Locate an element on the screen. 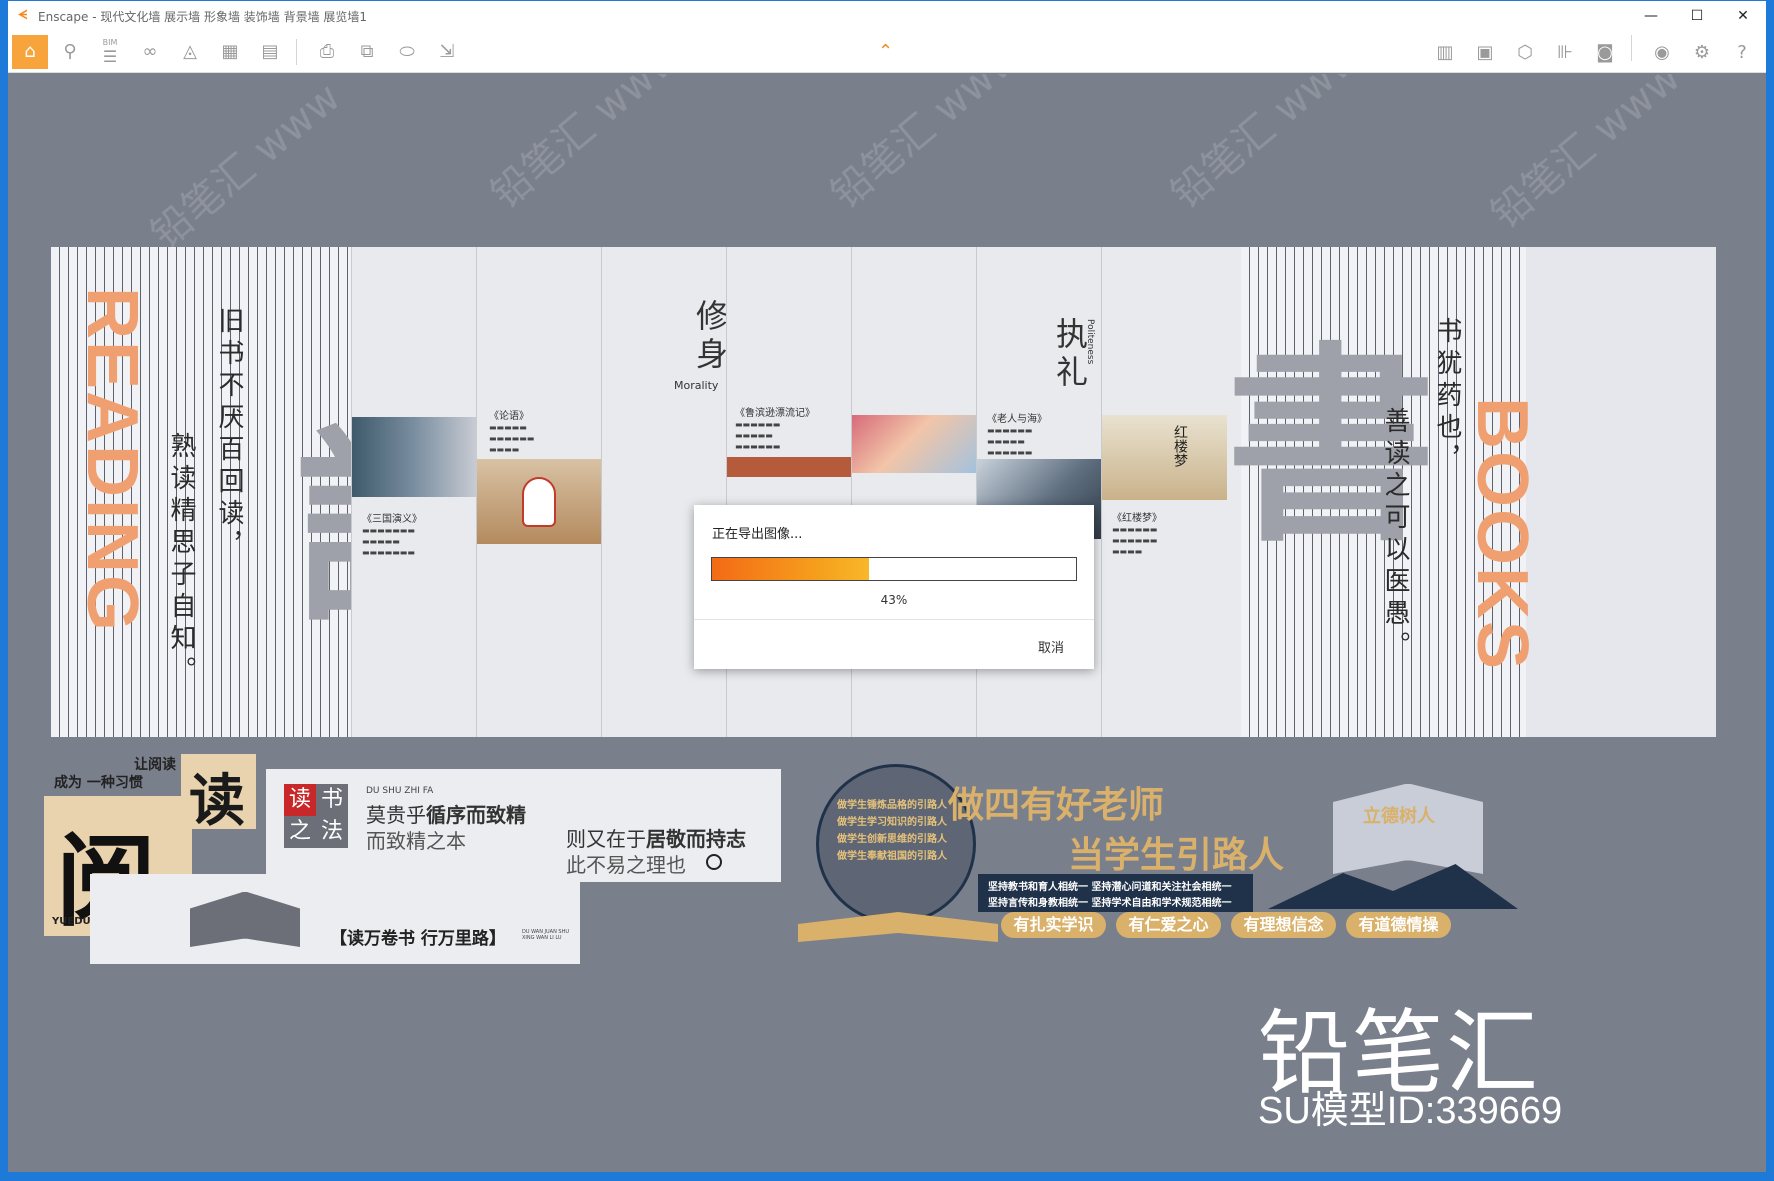  bim-icon: BIM ☰ is located at coordinates (110, 52).